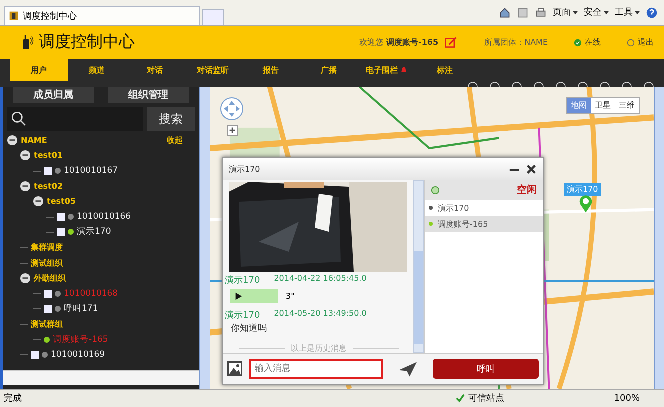 This screenshot has width=664, height=407. Describe the element at coordinates (155, 70) in the screenshot. I see `nav-tab: 对话` at that location.